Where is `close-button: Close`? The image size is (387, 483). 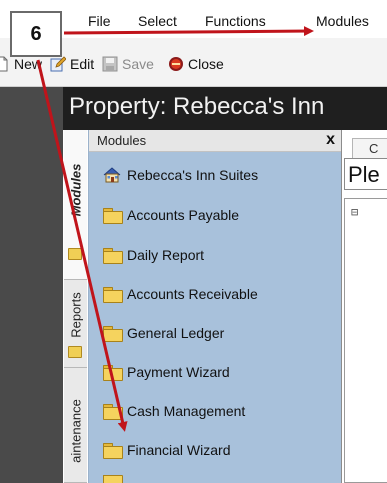 close-button: Close is located at coordinates (196, 64).